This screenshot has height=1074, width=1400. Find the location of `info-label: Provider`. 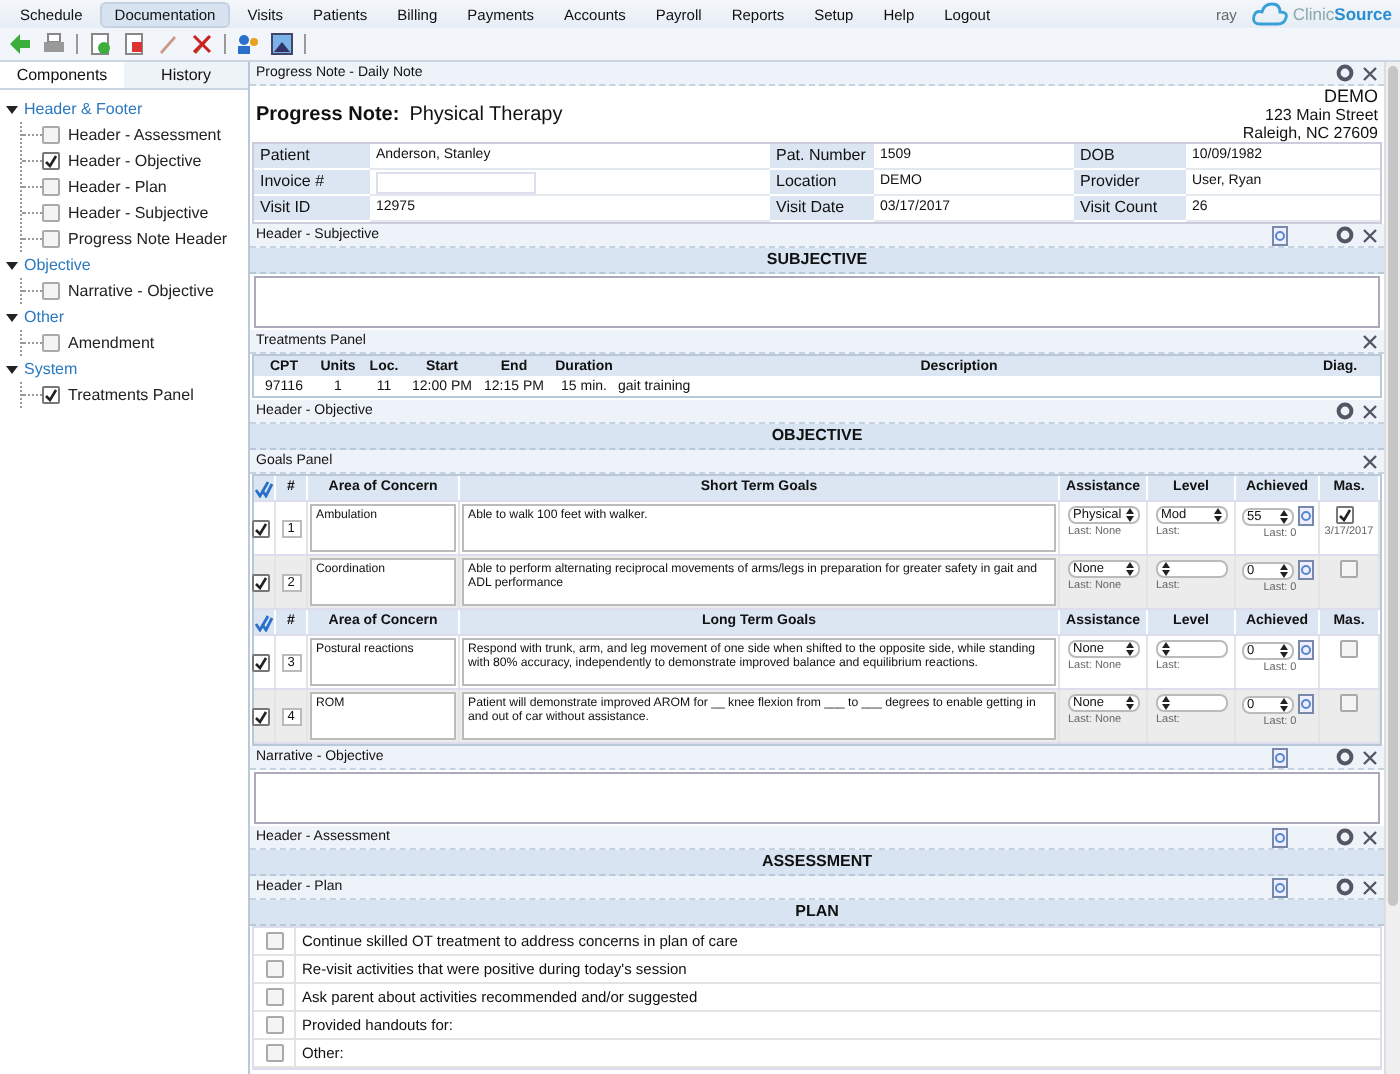

info-label: Provider is located at coordinates (1130, 183).